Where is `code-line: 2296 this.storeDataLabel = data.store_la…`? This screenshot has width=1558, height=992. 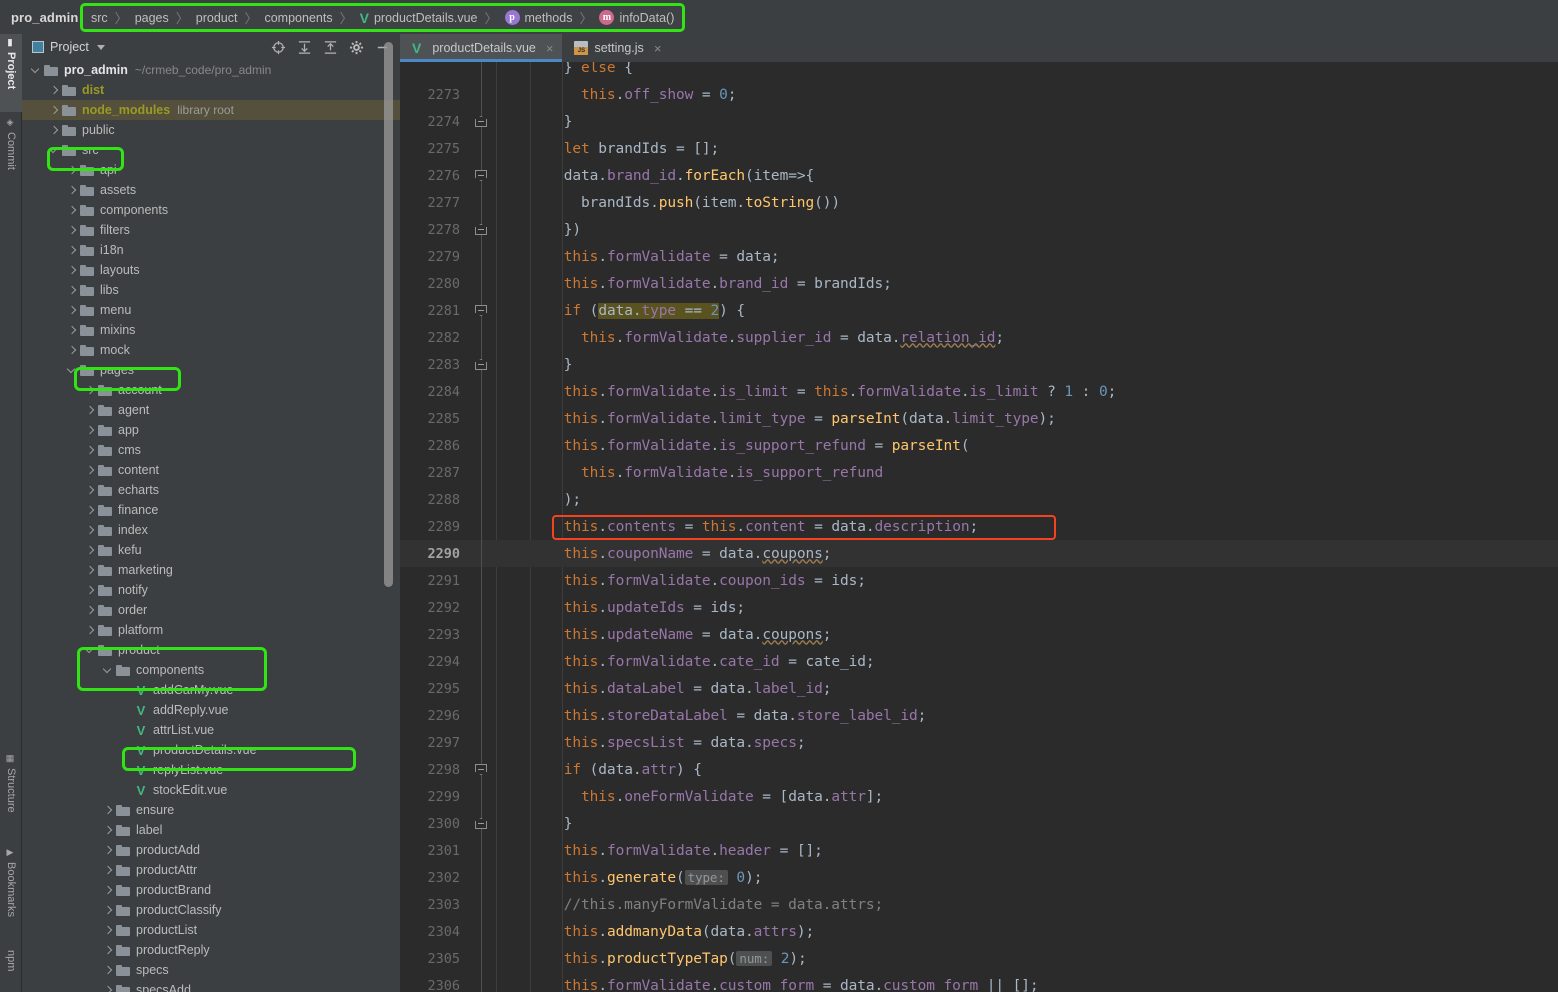
code-line: 2296 this.storeDataLabel = data.store_la… is located at coordinates (979, 715).